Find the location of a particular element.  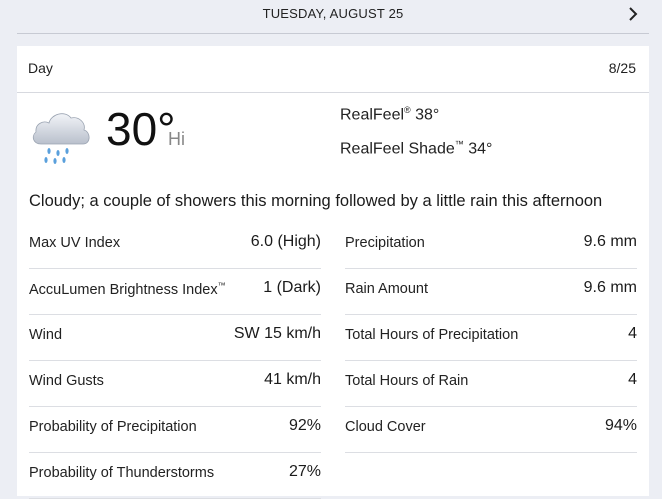

detail-row-wind-gusts: Wind Gusts 41 km/h is located at coordinates (175, 383).